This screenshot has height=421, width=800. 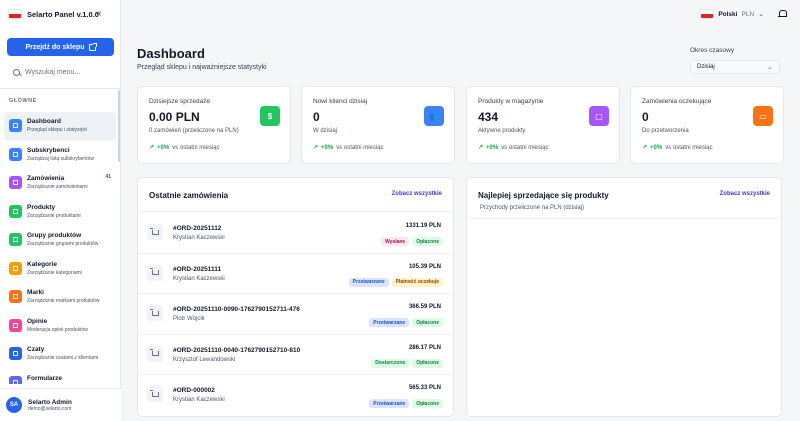 I want to click on sidebar-item-description: Zarządzanie produktami, so click(x=54, y=215).